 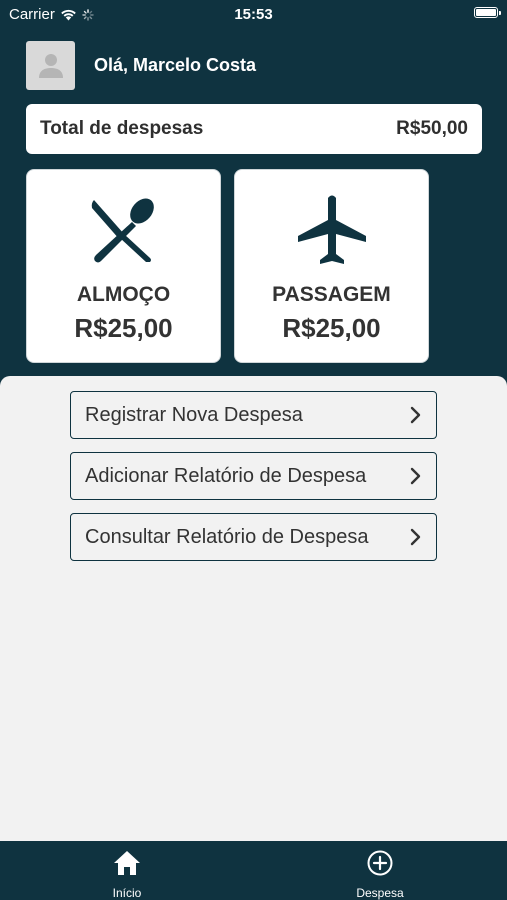 I want to click on status-time: 15:53, so click(x=253, y=14).